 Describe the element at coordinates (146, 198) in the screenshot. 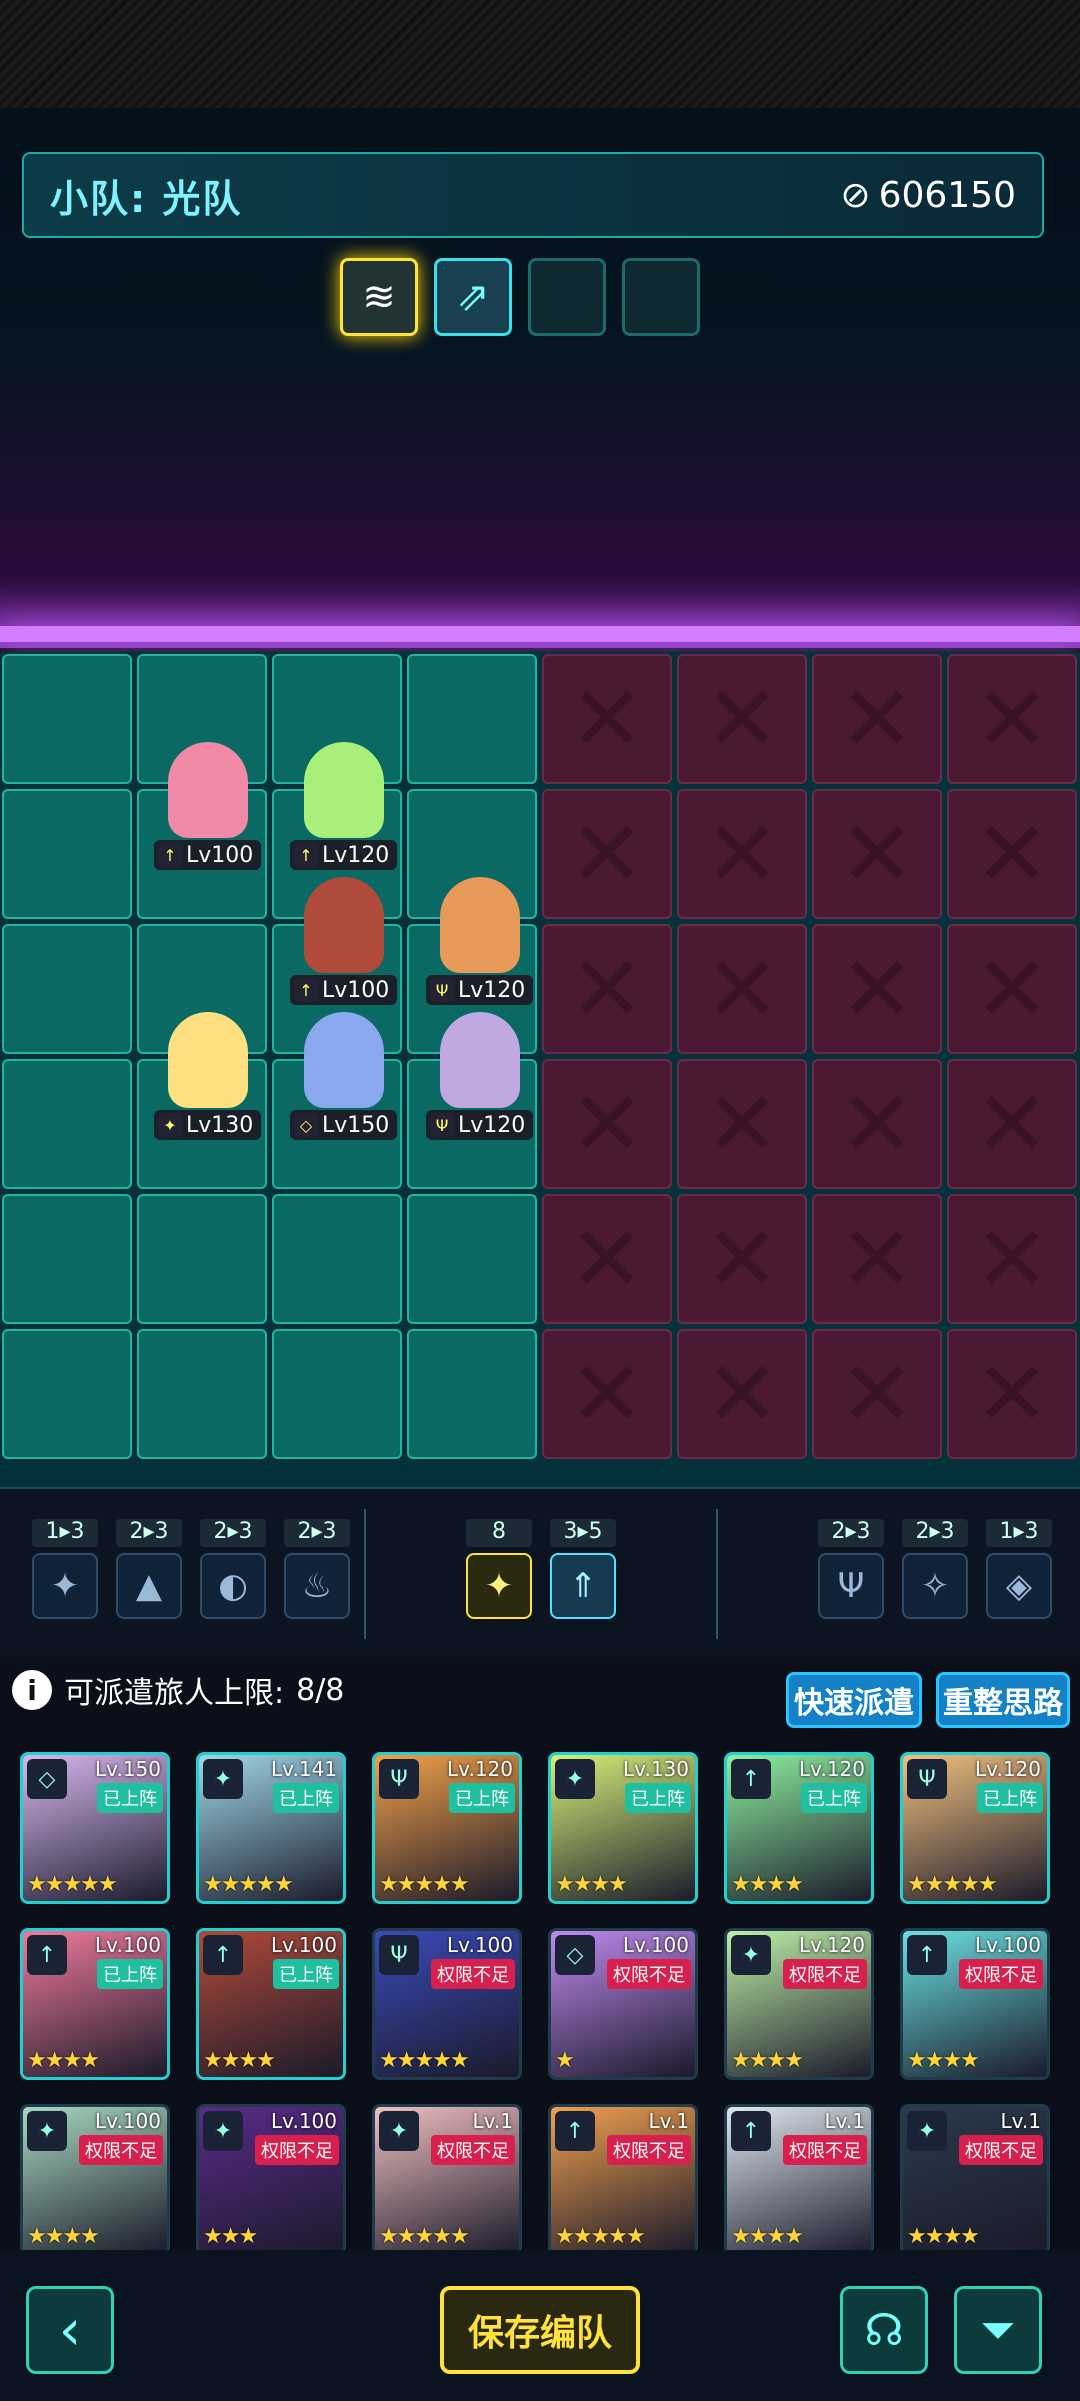

I see `team-name: 小队: 光队` at that location.